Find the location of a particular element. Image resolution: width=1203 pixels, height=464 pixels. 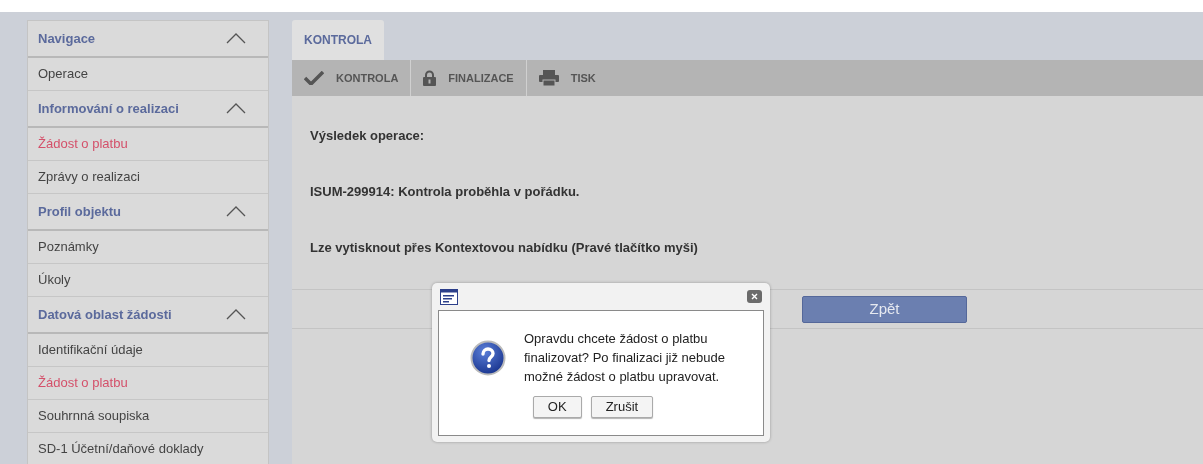

sidebar-item: SD-1 Účetní/daňové doklady is located at coordinates (148, 448).